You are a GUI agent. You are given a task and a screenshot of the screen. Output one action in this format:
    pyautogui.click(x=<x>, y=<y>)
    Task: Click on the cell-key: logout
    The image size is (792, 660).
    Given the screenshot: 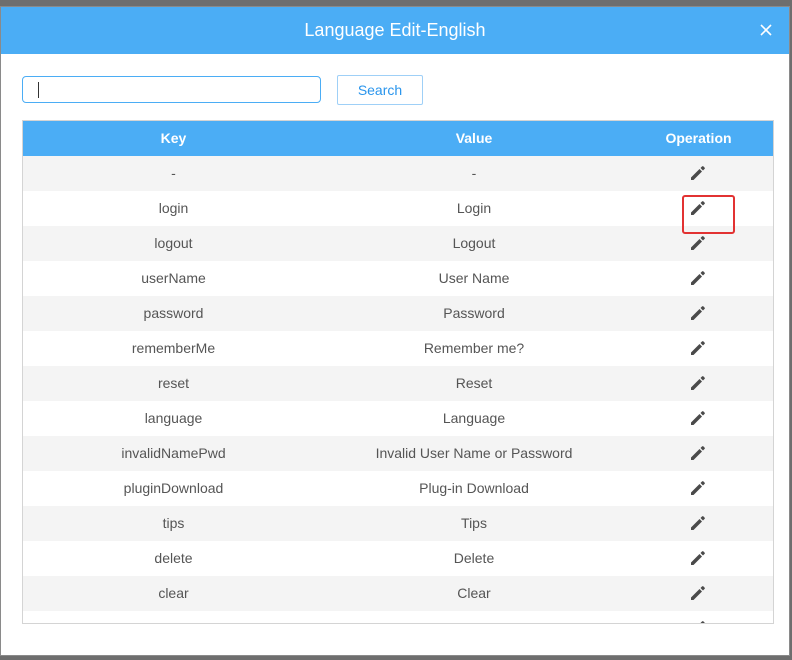 What is the action you would take?
    pyautogui.click(x=173, y=243)
    